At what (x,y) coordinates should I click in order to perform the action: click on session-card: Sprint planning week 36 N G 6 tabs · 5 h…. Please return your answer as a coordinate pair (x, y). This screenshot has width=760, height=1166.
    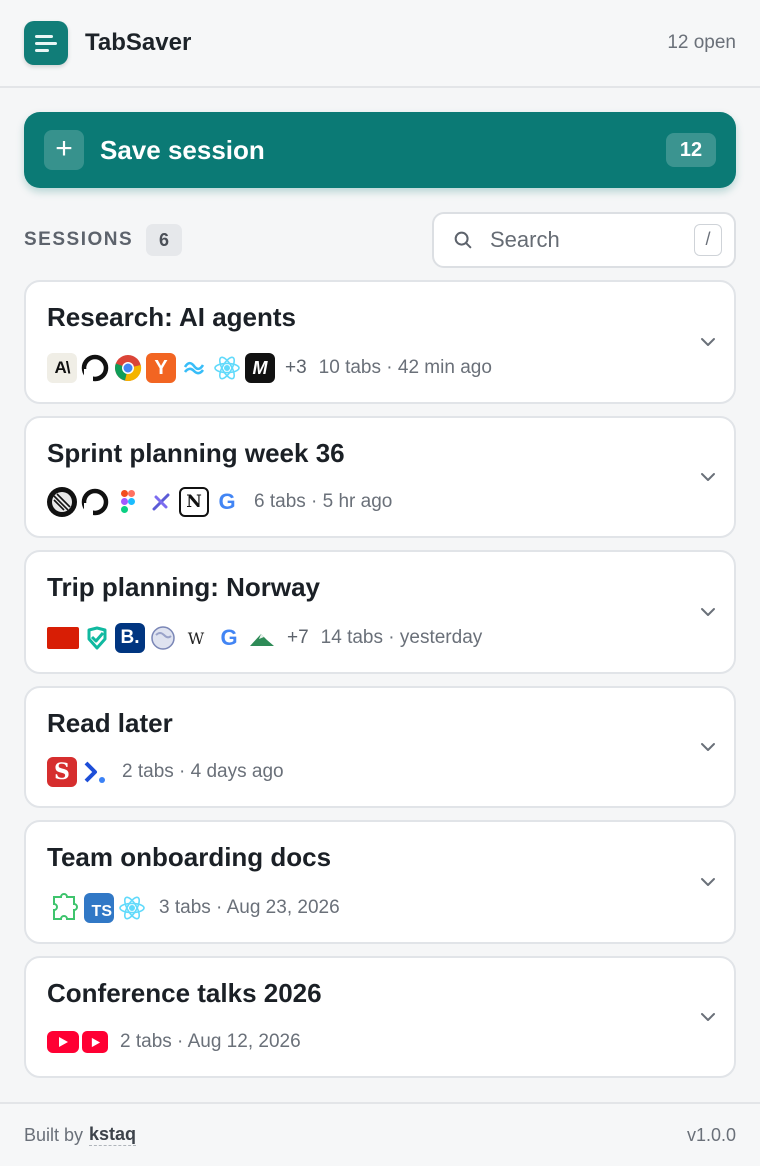
    Looking at the image, I should click on (380, 477).